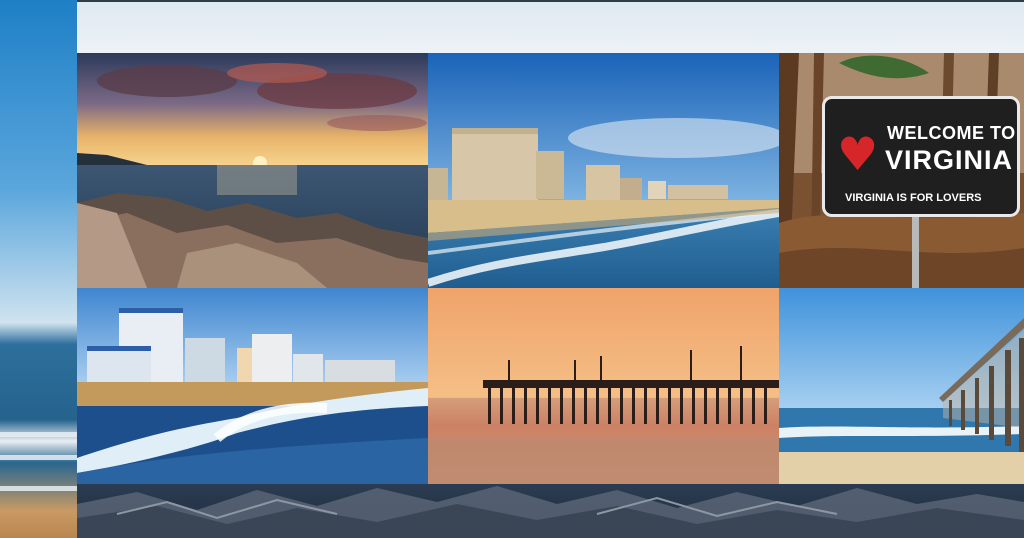 The height and width of the screenshot is (538, 1024). Describe the element at coordinates (252, 170) in the screenshot. I see `photo-rocky-sunset` at that location.